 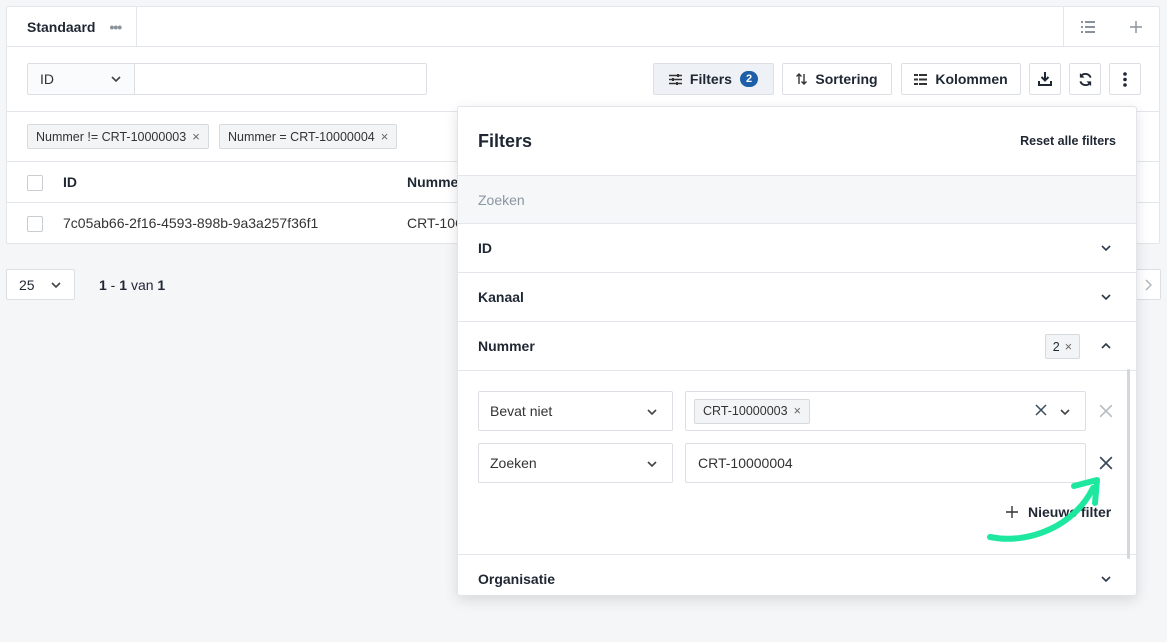 I want to click on active-filter-chip-label: Nummer != CRT-10000003, so click(x=111, y=136).